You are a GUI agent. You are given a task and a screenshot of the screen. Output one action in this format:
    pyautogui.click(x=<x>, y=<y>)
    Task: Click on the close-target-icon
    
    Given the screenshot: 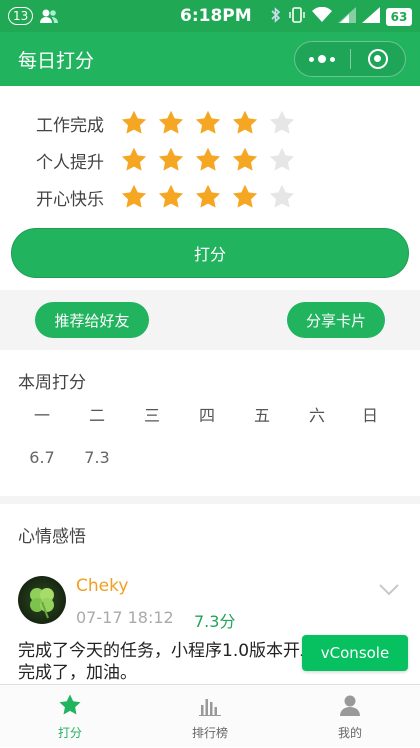 What is the action you would take?
    pyautogui.click(x=377, y=59)
    